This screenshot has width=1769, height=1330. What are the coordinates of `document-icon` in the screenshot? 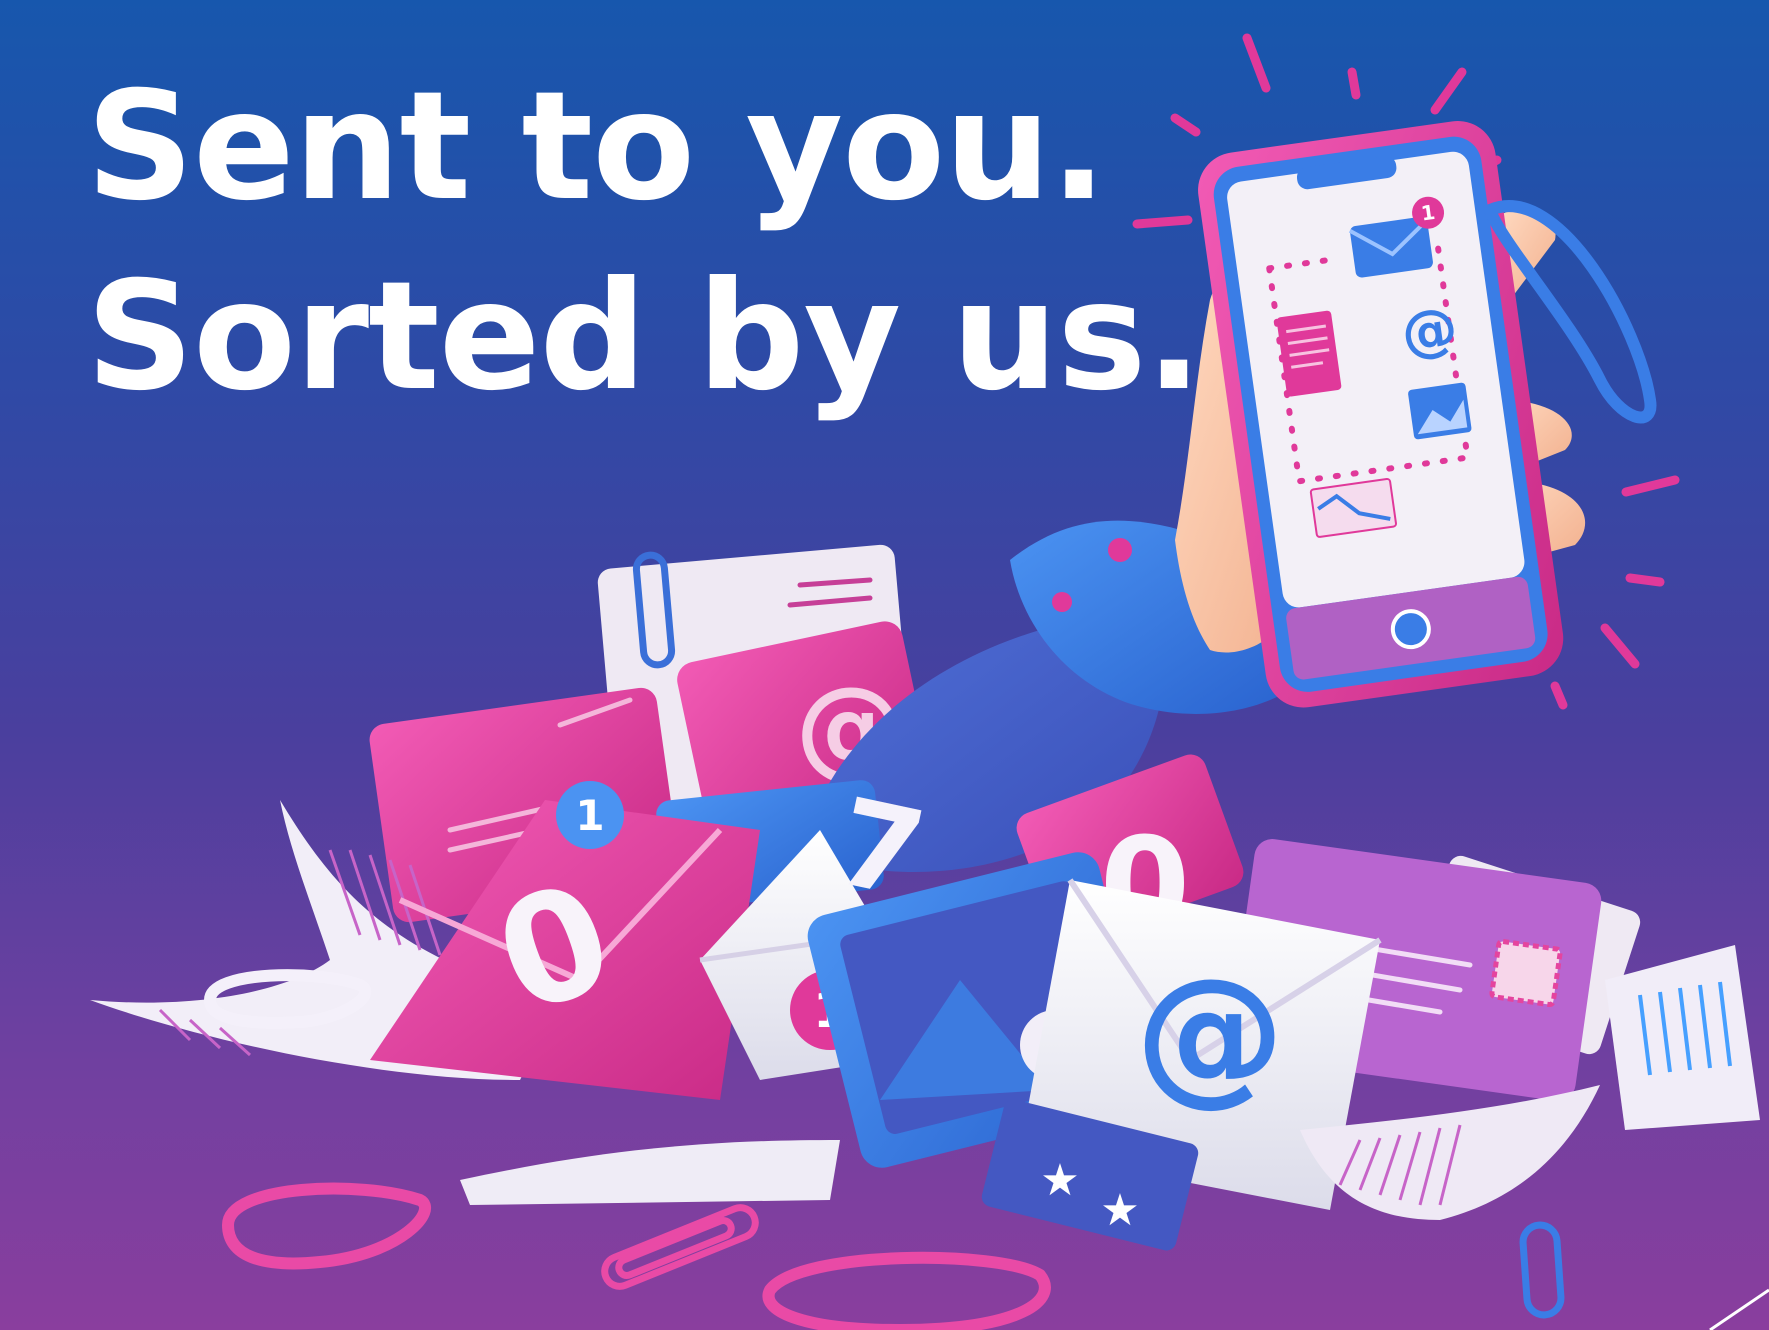 It's located at (1309, 353).